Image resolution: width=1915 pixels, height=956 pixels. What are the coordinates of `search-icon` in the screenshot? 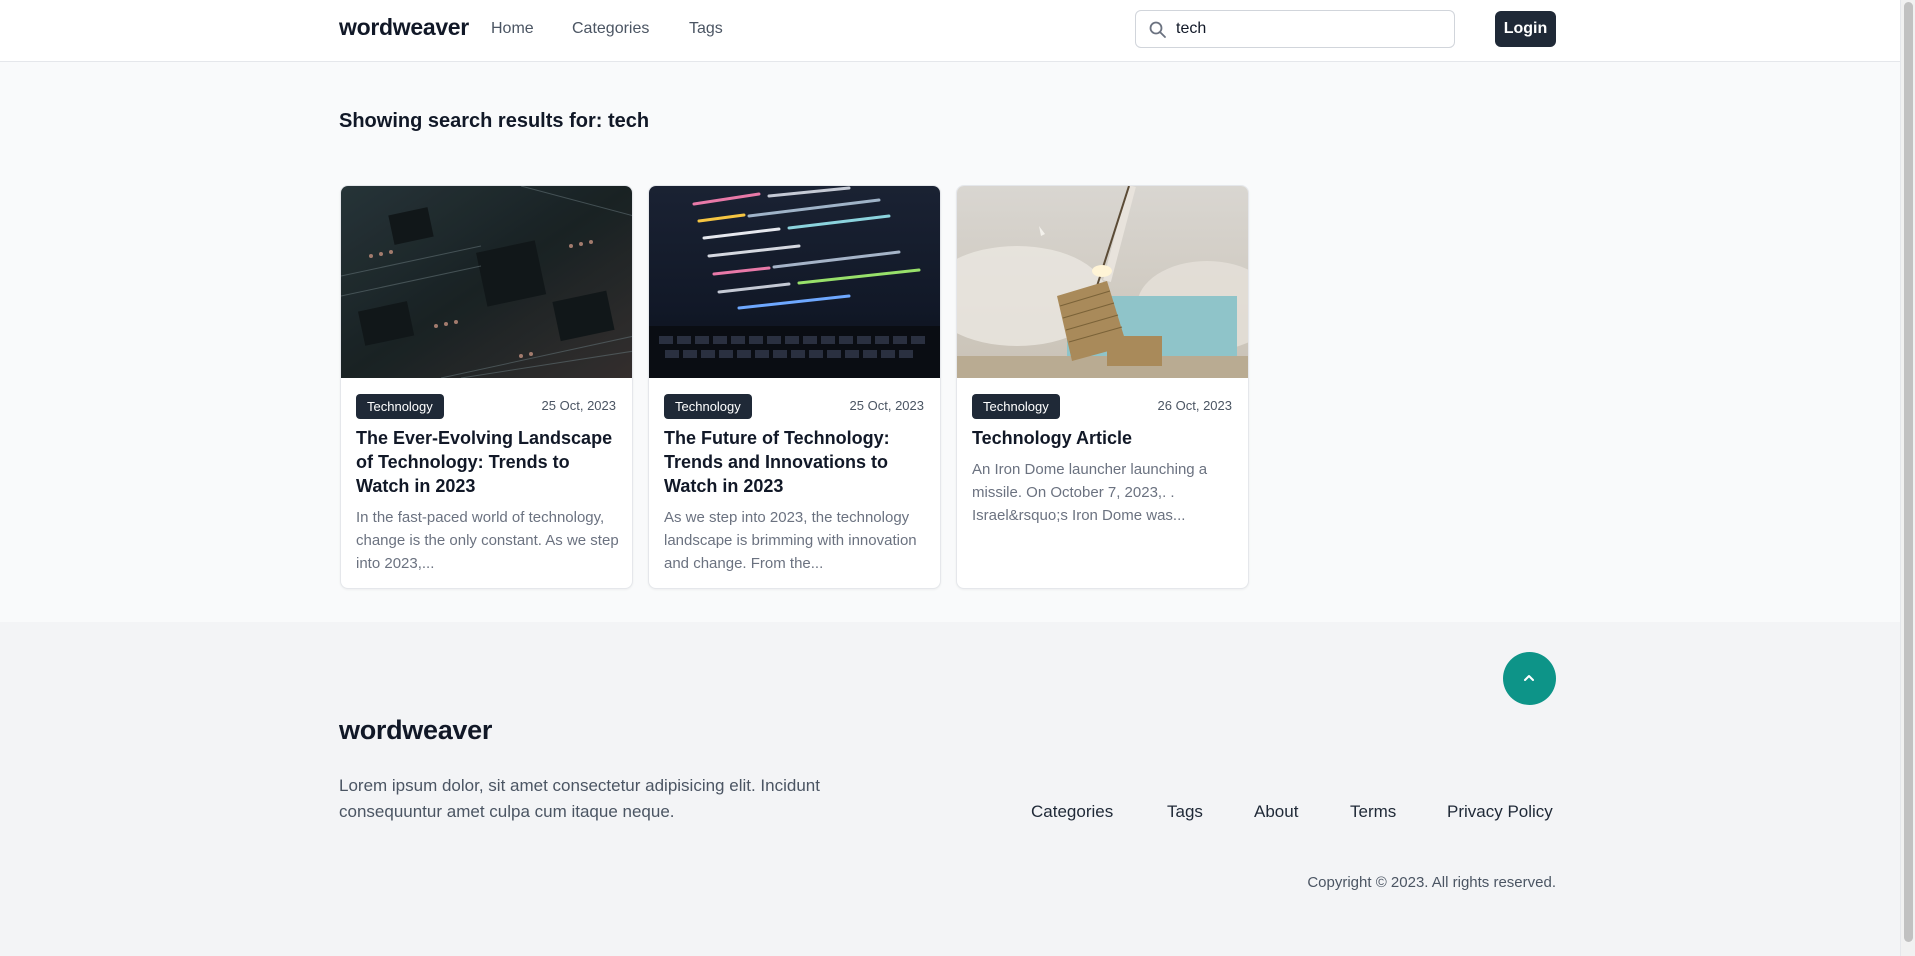 It's located at (1158, 30).